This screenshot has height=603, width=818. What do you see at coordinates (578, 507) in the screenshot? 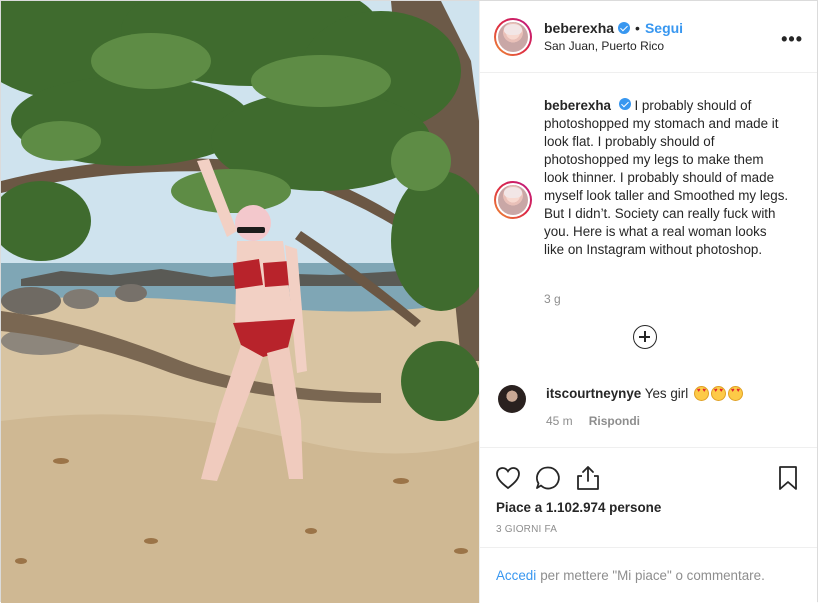
I see `likes-count: Piace a 1.102.974 persone` at bounding box center [578, 507].